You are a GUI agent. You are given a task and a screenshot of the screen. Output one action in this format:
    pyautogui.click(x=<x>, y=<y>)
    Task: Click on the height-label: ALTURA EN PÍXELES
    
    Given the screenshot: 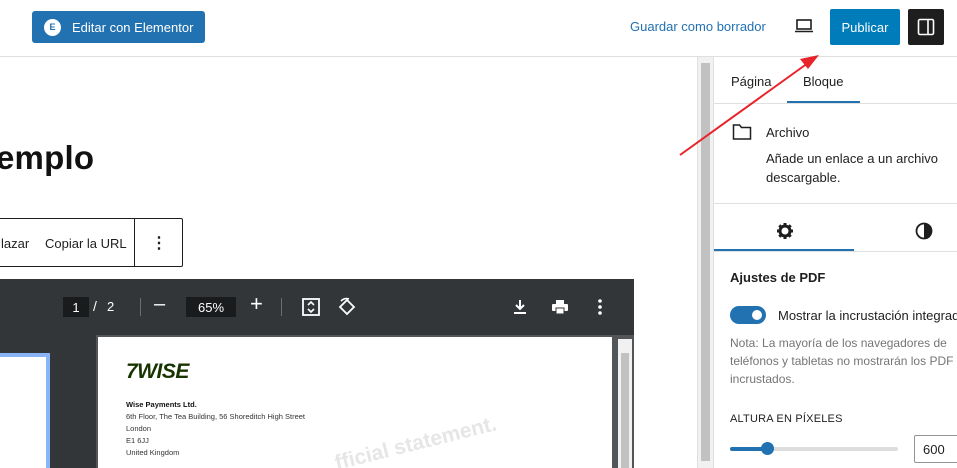 What is the action you would take?
    pyautogui.click(x=786, y=419)
    